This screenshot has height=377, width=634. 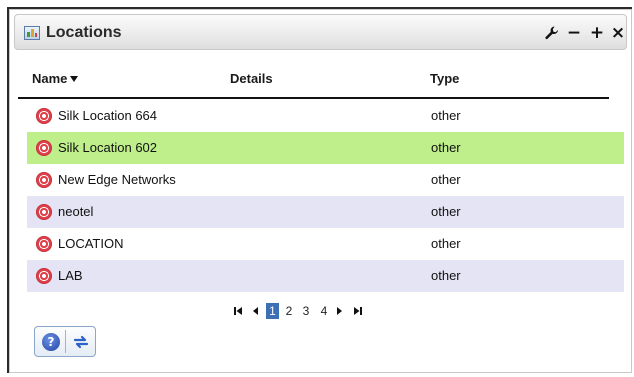 I want to click on wrench-icon, so click(x=552, y=33).